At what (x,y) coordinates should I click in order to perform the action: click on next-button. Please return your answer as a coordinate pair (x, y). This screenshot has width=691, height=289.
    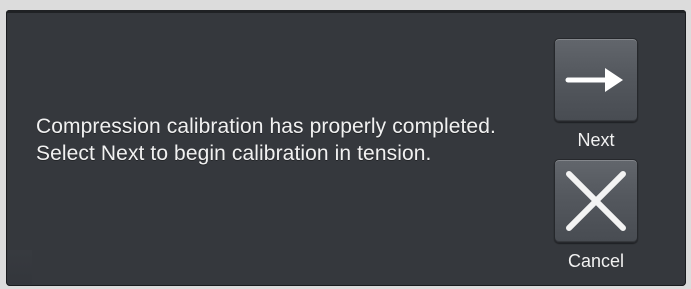
    Looking at the image, I should click on (596, 80).